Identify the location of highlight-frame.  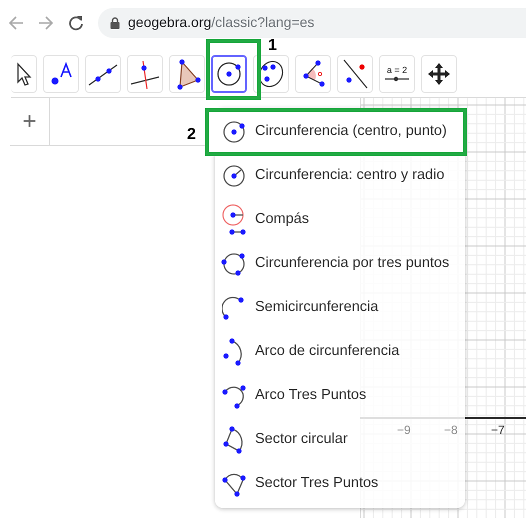
(233, 69).